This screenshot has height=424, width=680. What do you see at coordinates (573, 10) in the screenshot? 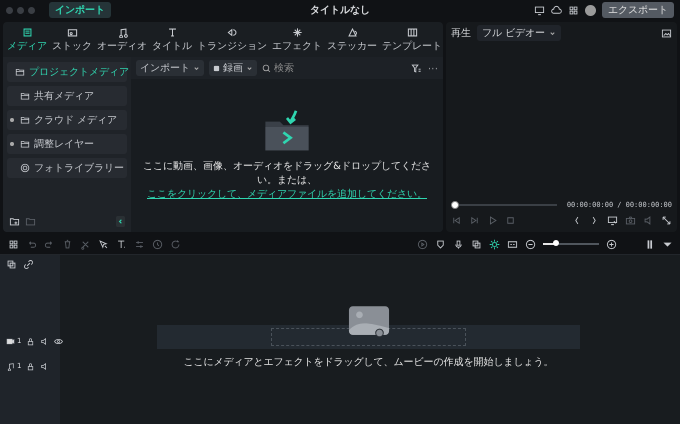
I see `apps-icon` at bounding box center [573, 10].